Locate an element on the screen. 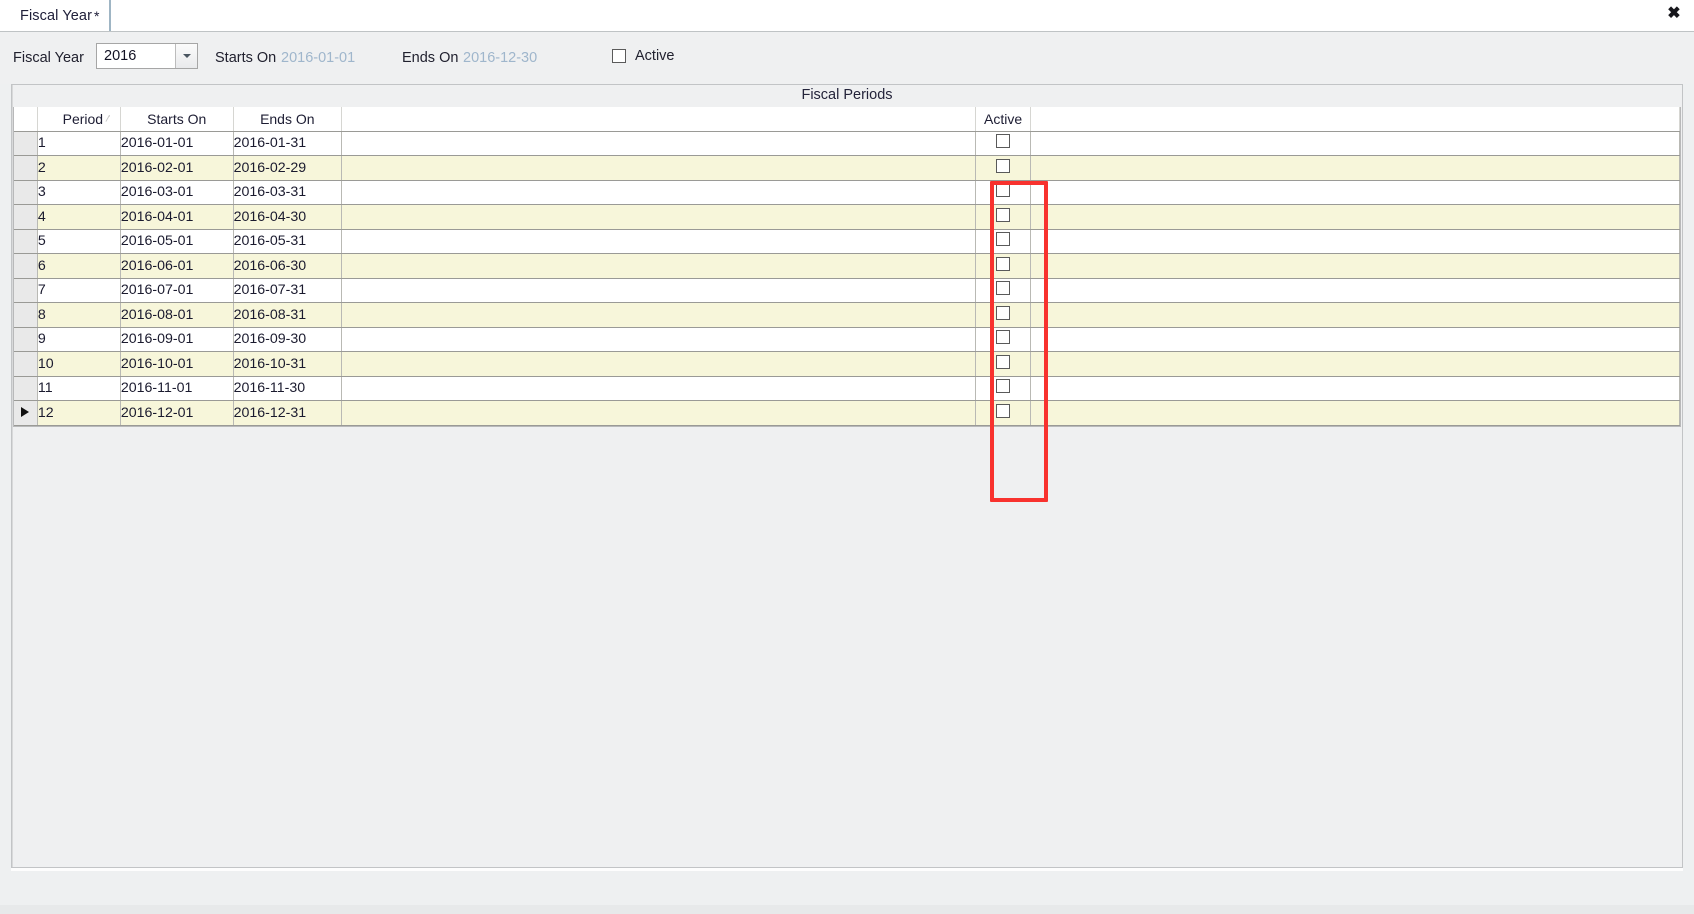  cell-starts-on: 2016-01-01 is located at coordinates (177, 143).